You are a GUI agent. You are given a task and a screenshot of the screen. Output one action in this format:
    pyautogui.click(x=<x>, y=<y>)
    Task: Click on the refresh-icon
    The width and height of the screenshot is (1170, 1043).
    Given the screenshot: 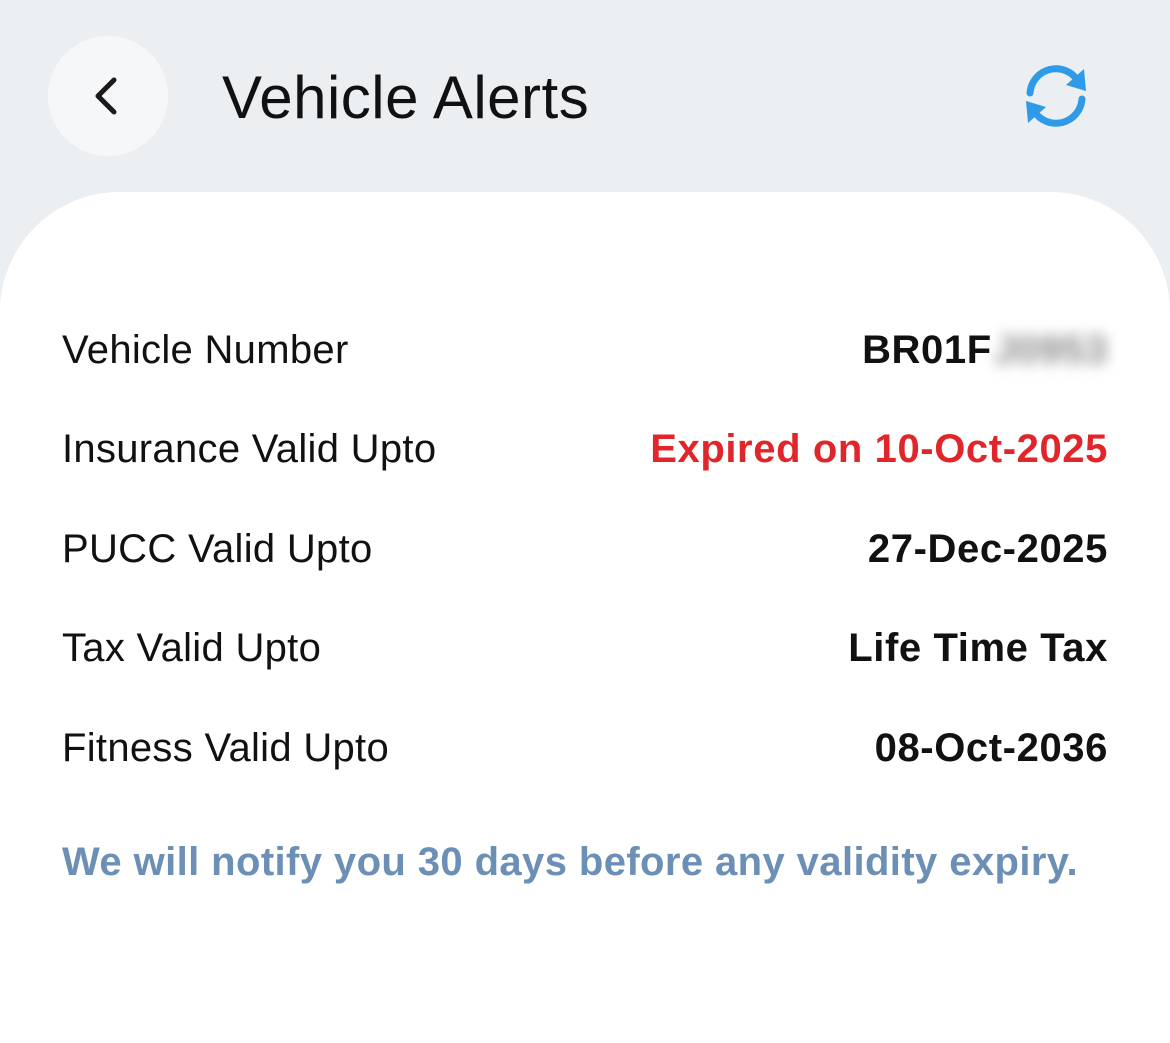 What is the action you would take?
    pyautogui.click(x=1056, y=96)
    